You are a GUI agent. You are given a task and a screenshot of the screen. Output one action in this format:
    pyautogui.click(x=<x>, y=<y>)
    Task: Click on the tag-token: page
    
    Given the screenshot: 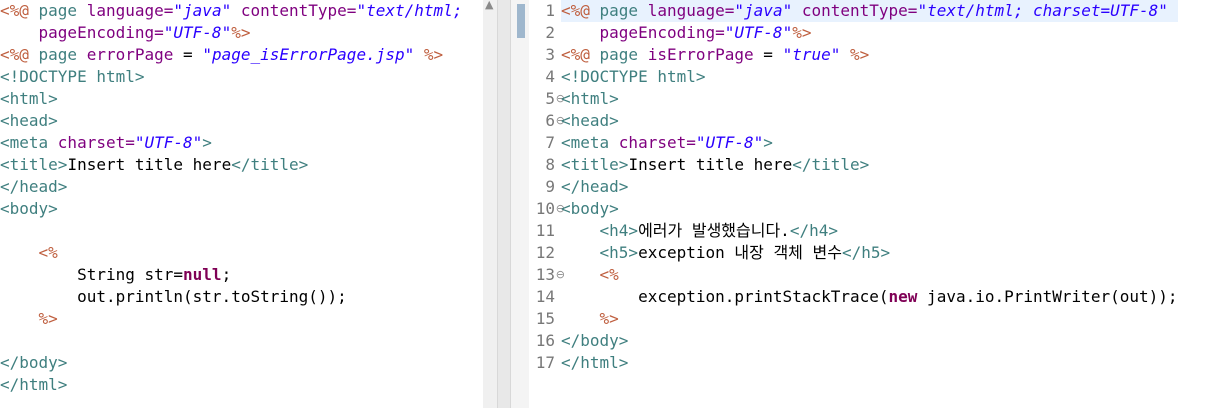 What is the action you would take?
    pyautogui.click(x=62, y=10)
    